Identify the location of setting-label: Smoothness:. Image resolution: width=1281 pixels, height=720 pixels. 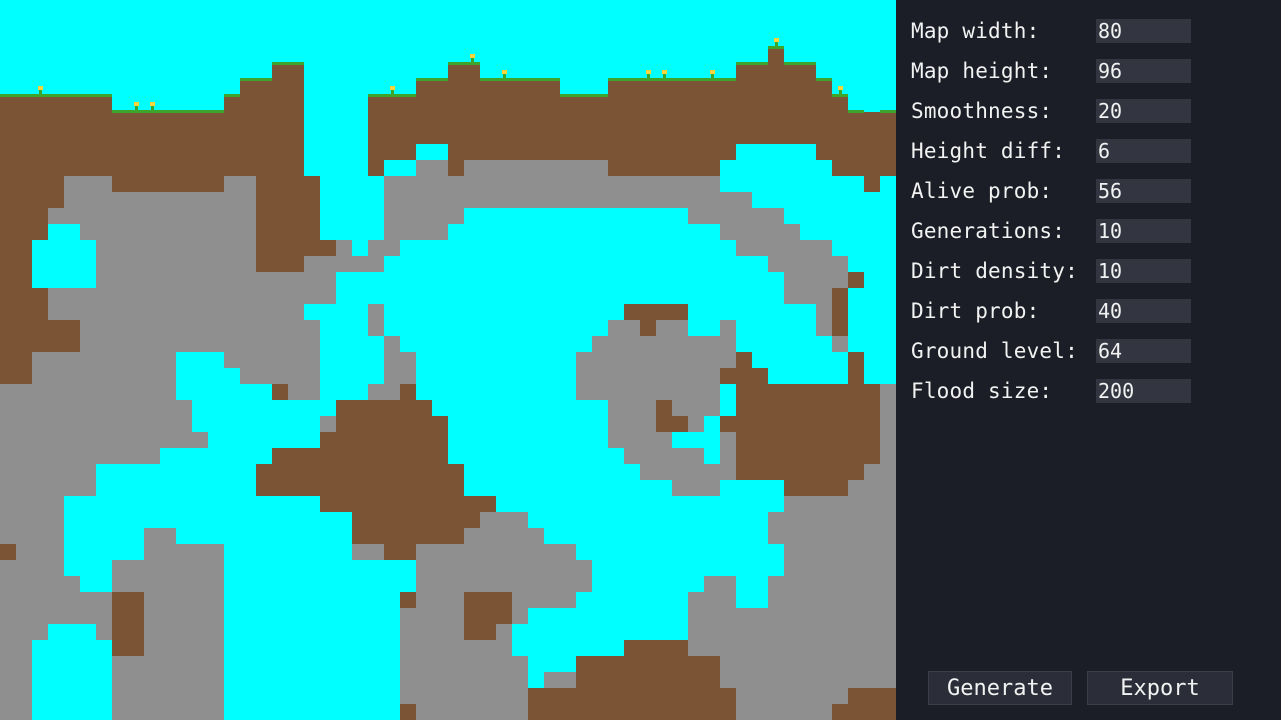
(982, 111).